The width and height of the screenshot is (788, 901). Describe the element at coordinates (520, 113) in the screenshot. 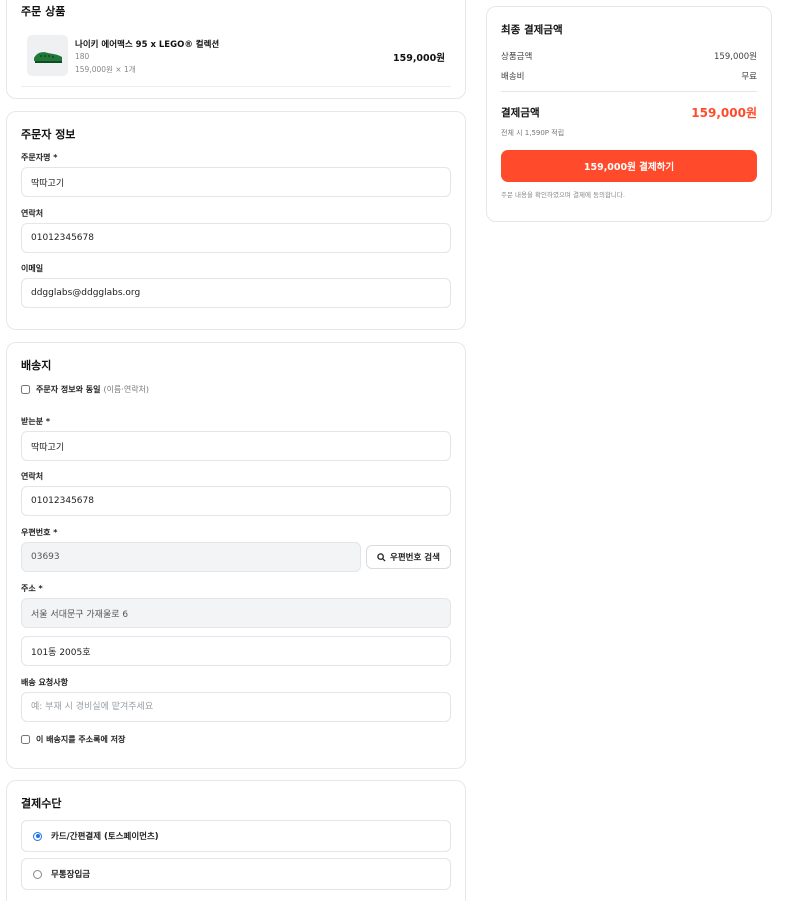

I see `total-label: 결제금액` at that location.